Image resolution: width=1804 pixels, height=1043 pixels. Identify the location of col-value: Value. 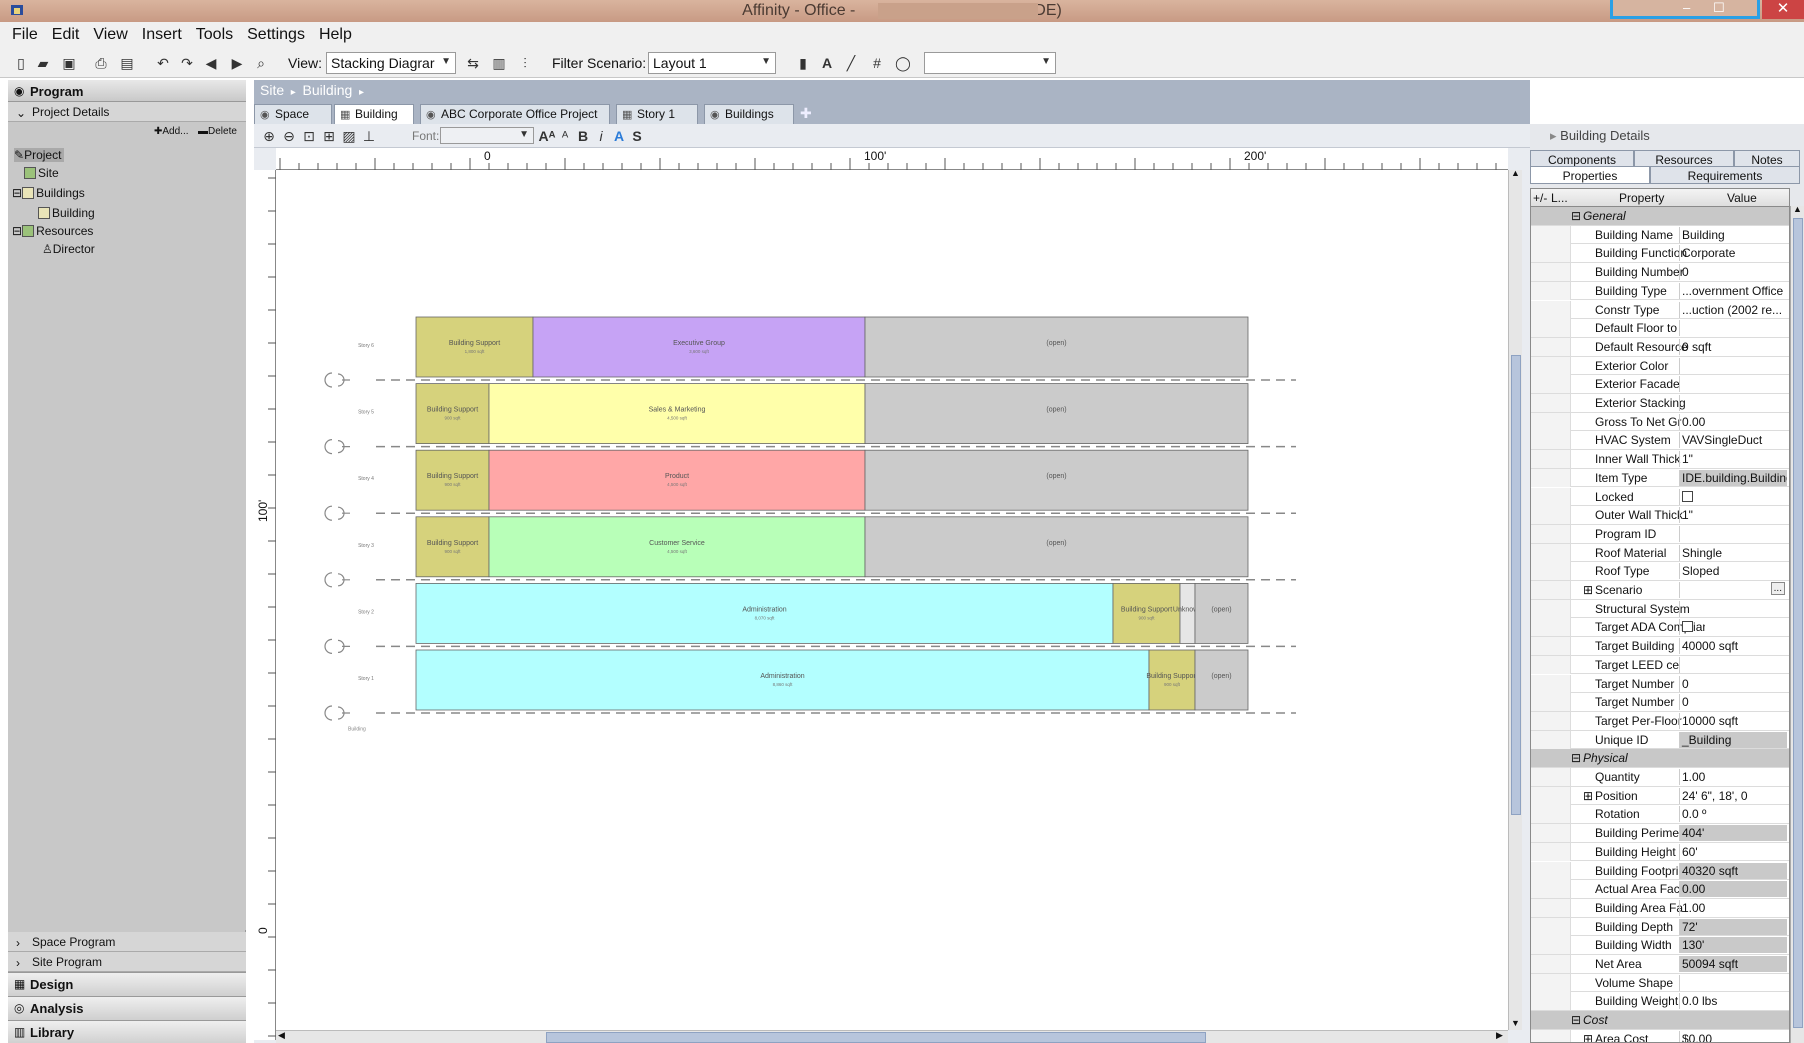
(1742, 198).